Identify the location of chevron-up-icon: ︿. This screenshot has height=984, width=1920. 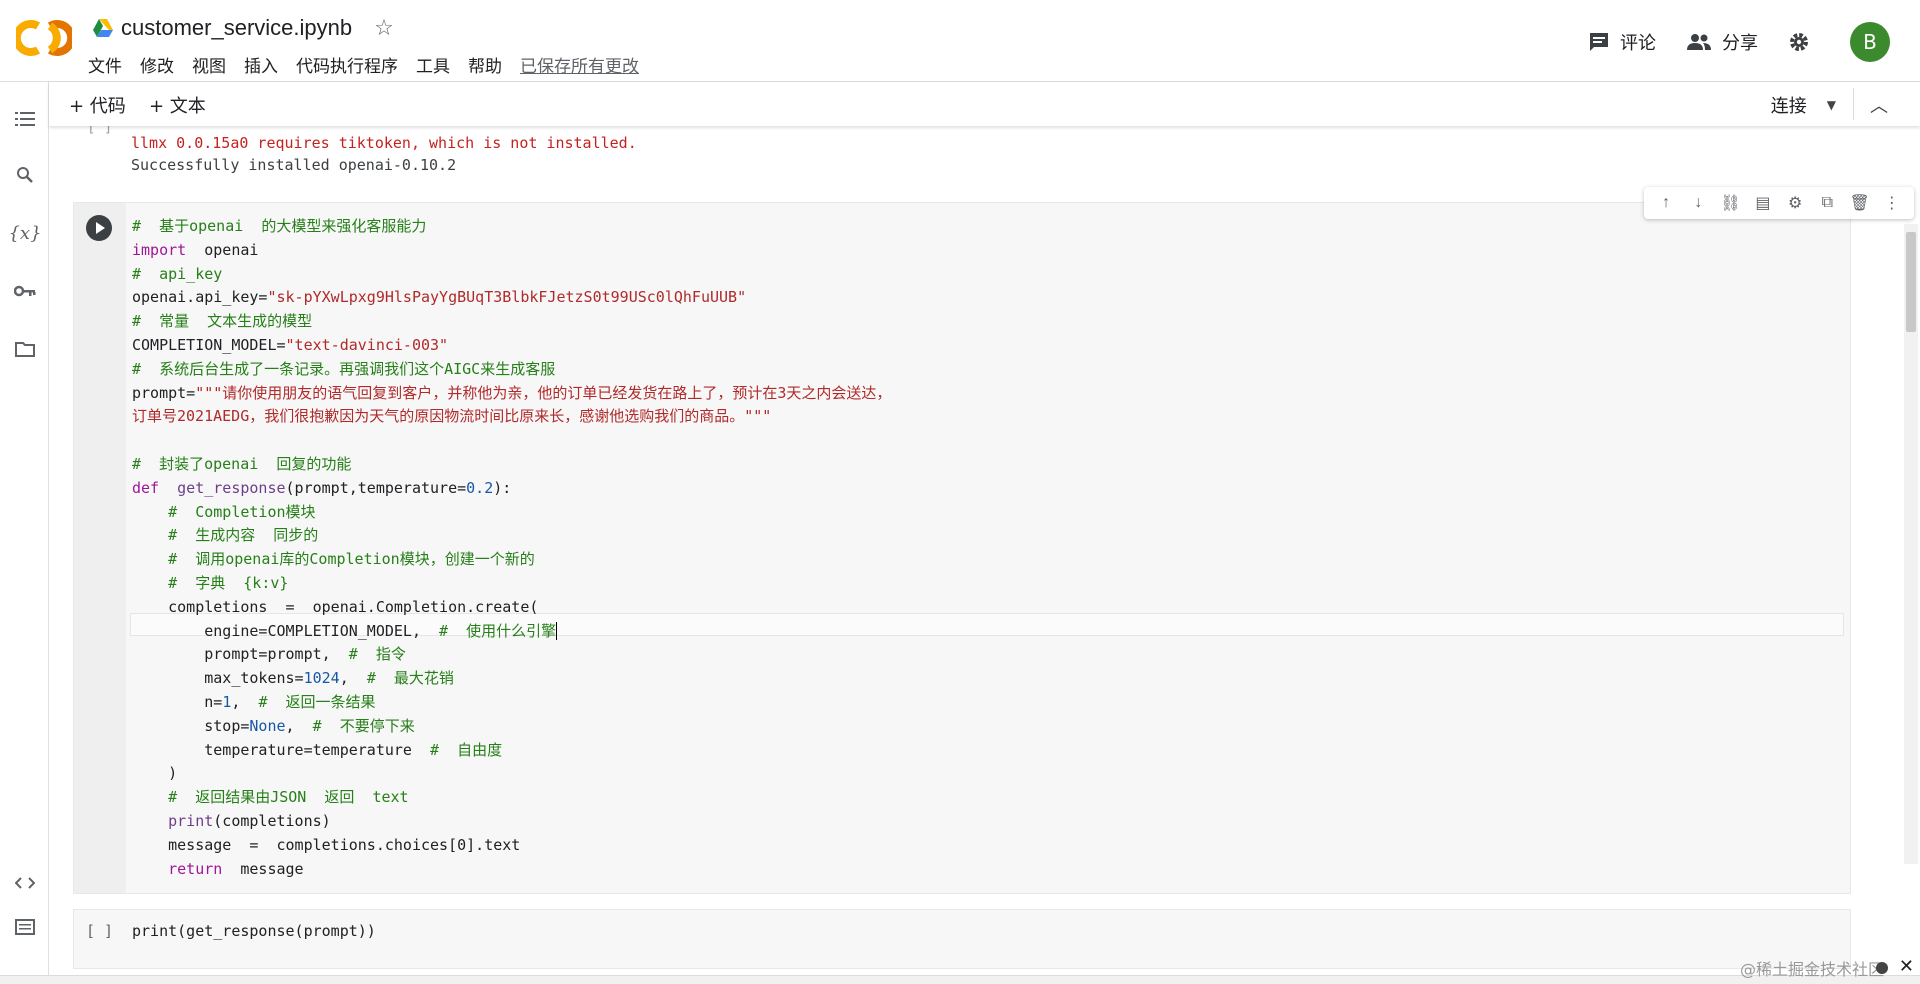
(1879, 105).